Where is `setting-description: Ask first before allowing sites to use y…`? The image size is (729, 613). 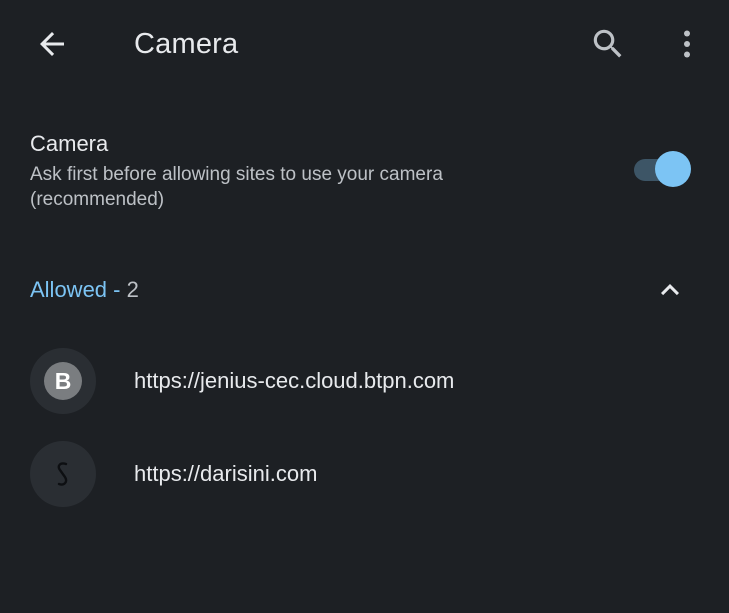 setting-description: Ask first before allowing sites to use y… is located at coordinates (236, 187).